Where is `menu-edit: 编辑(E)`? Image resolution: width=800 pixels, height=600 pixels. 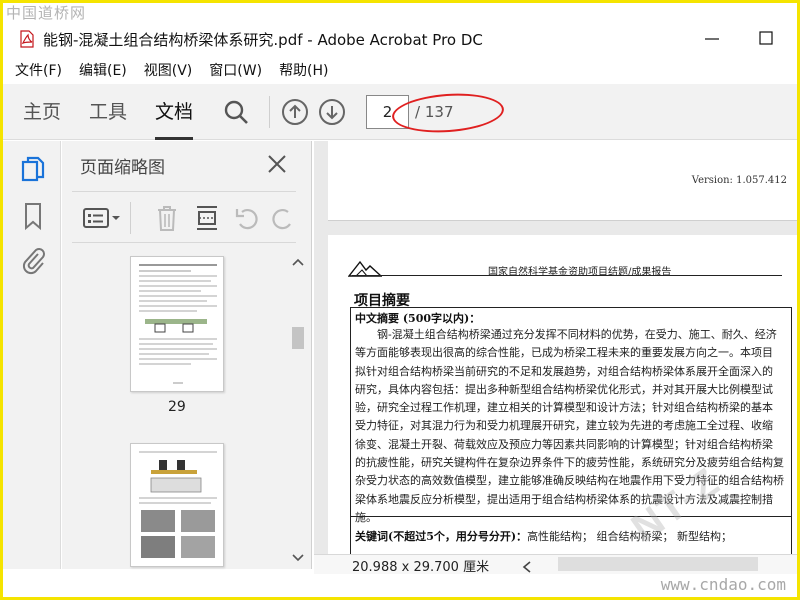 menu-edit: 编辑(E) is located at coordinates (103, 70).